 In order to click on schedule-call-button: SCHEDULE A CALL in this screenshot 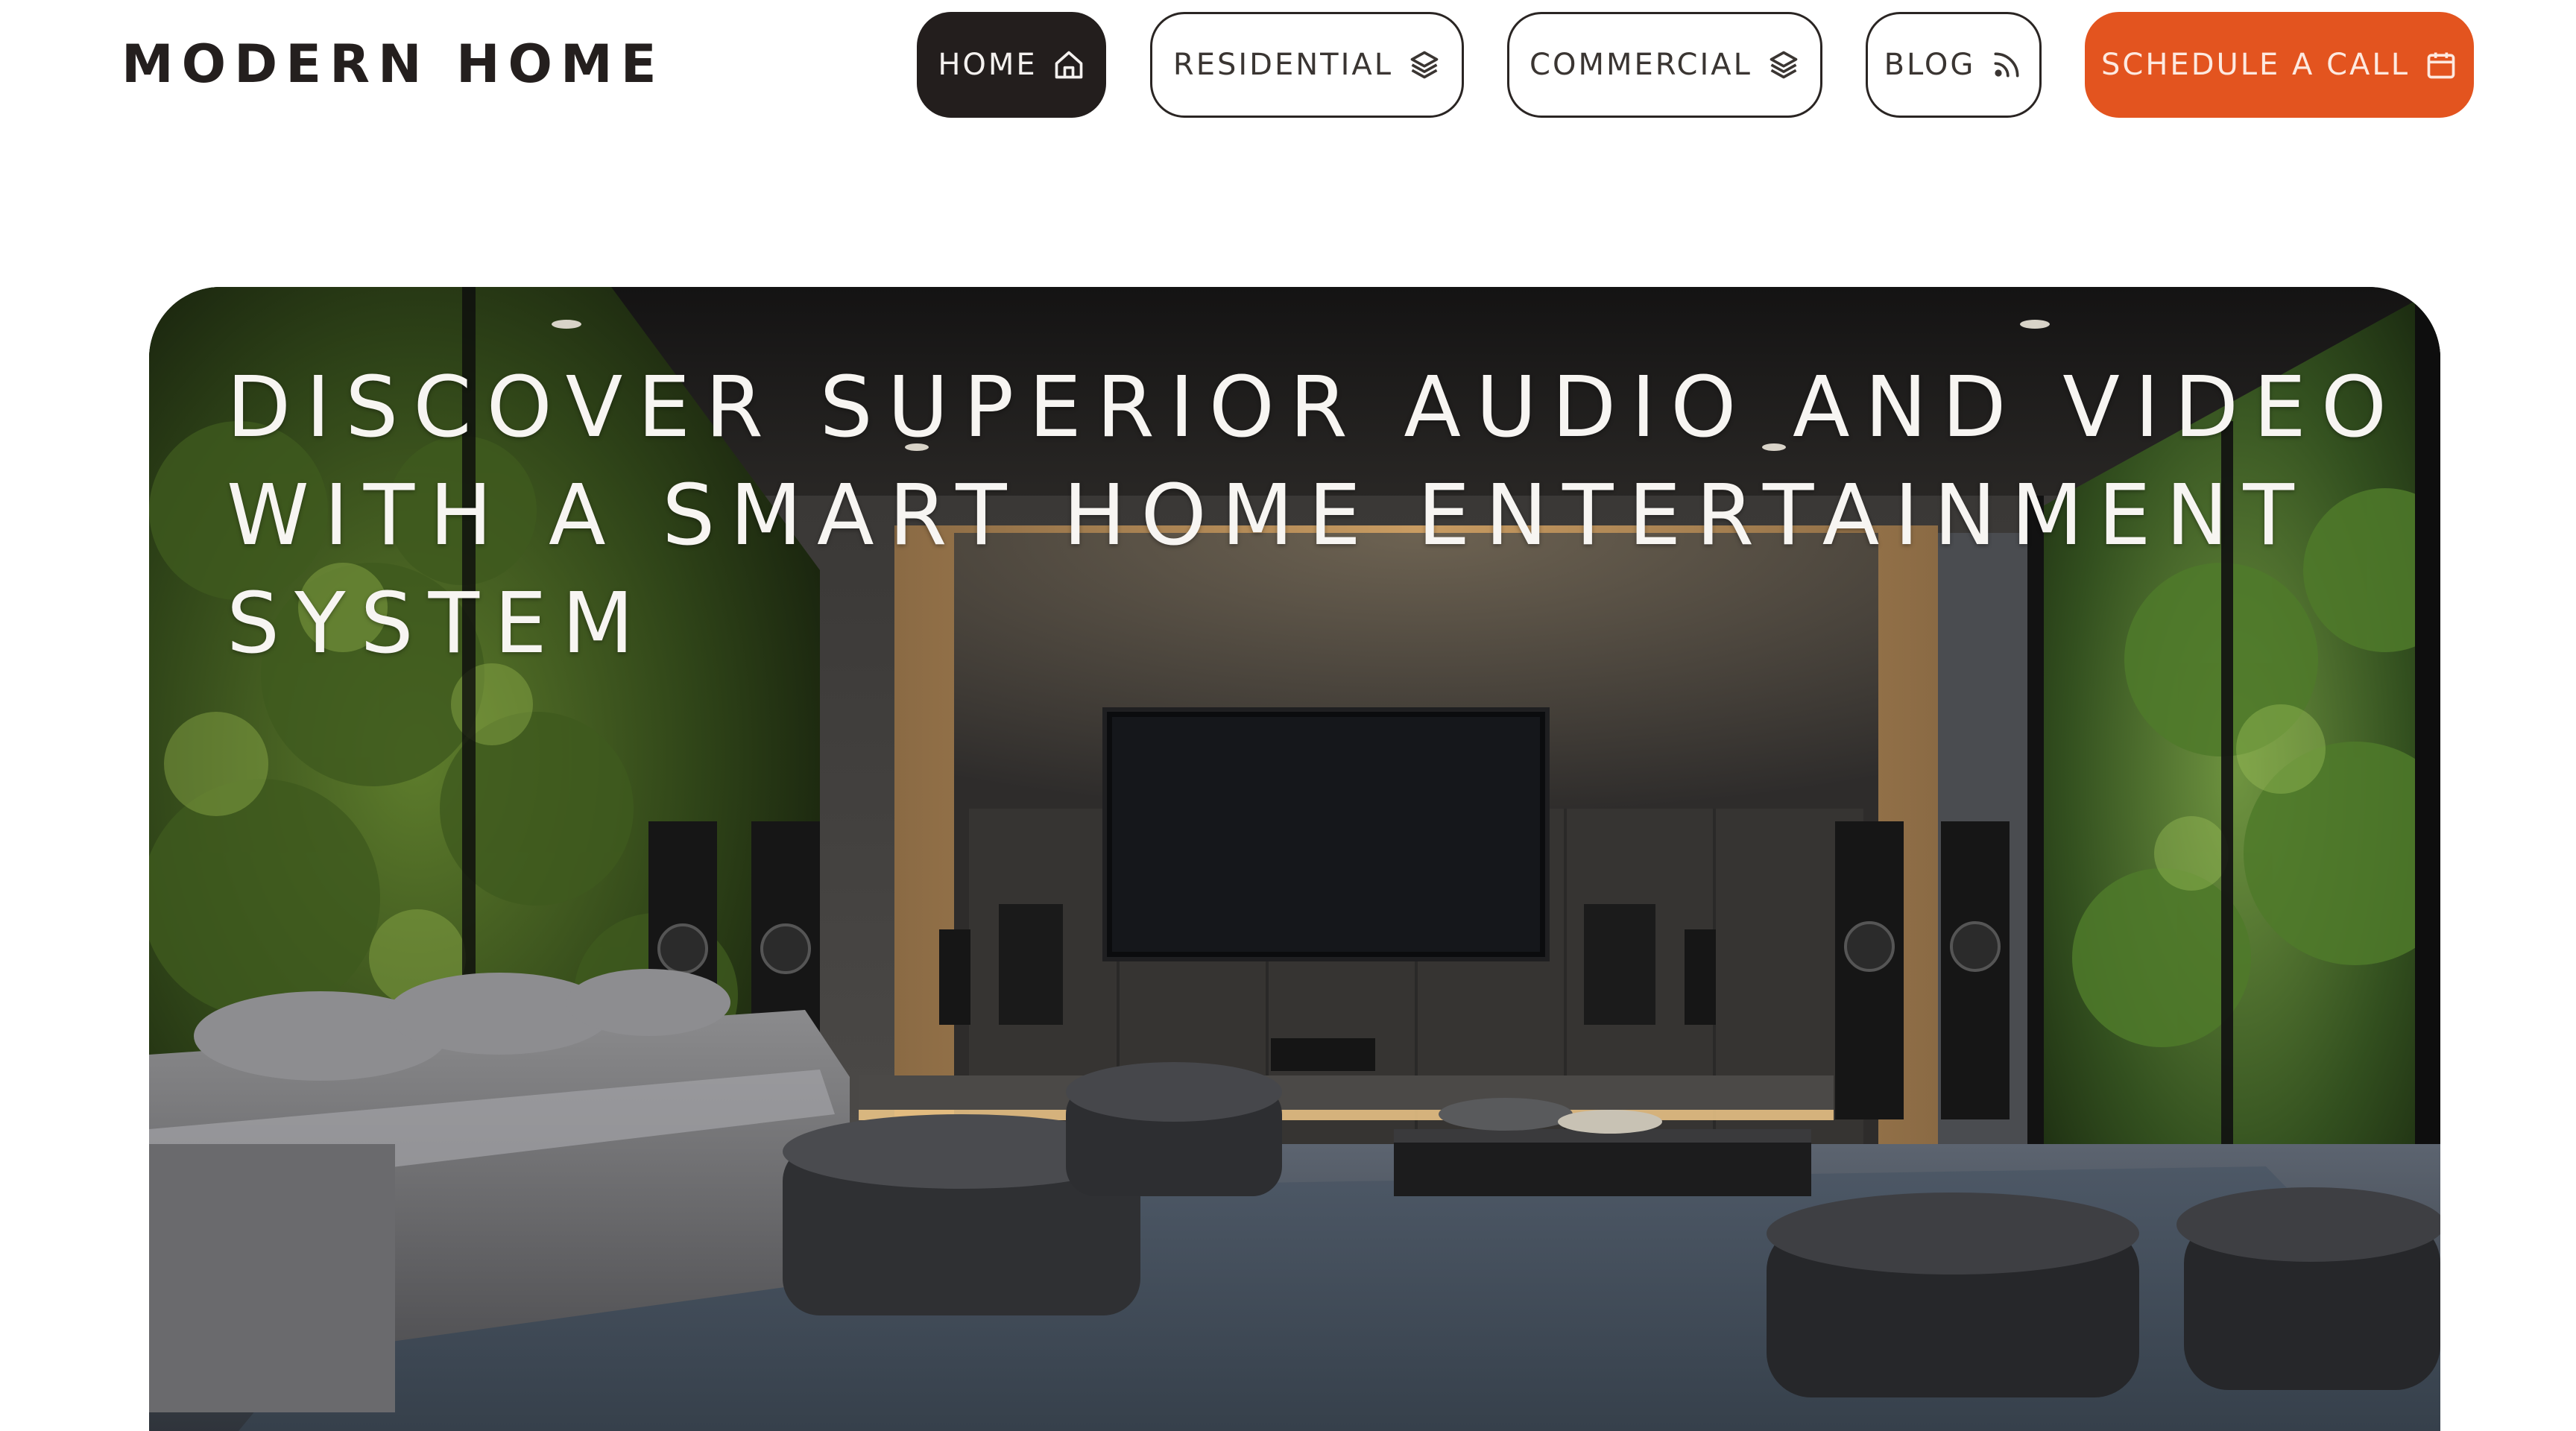, I will do `click(2280, 65)`.